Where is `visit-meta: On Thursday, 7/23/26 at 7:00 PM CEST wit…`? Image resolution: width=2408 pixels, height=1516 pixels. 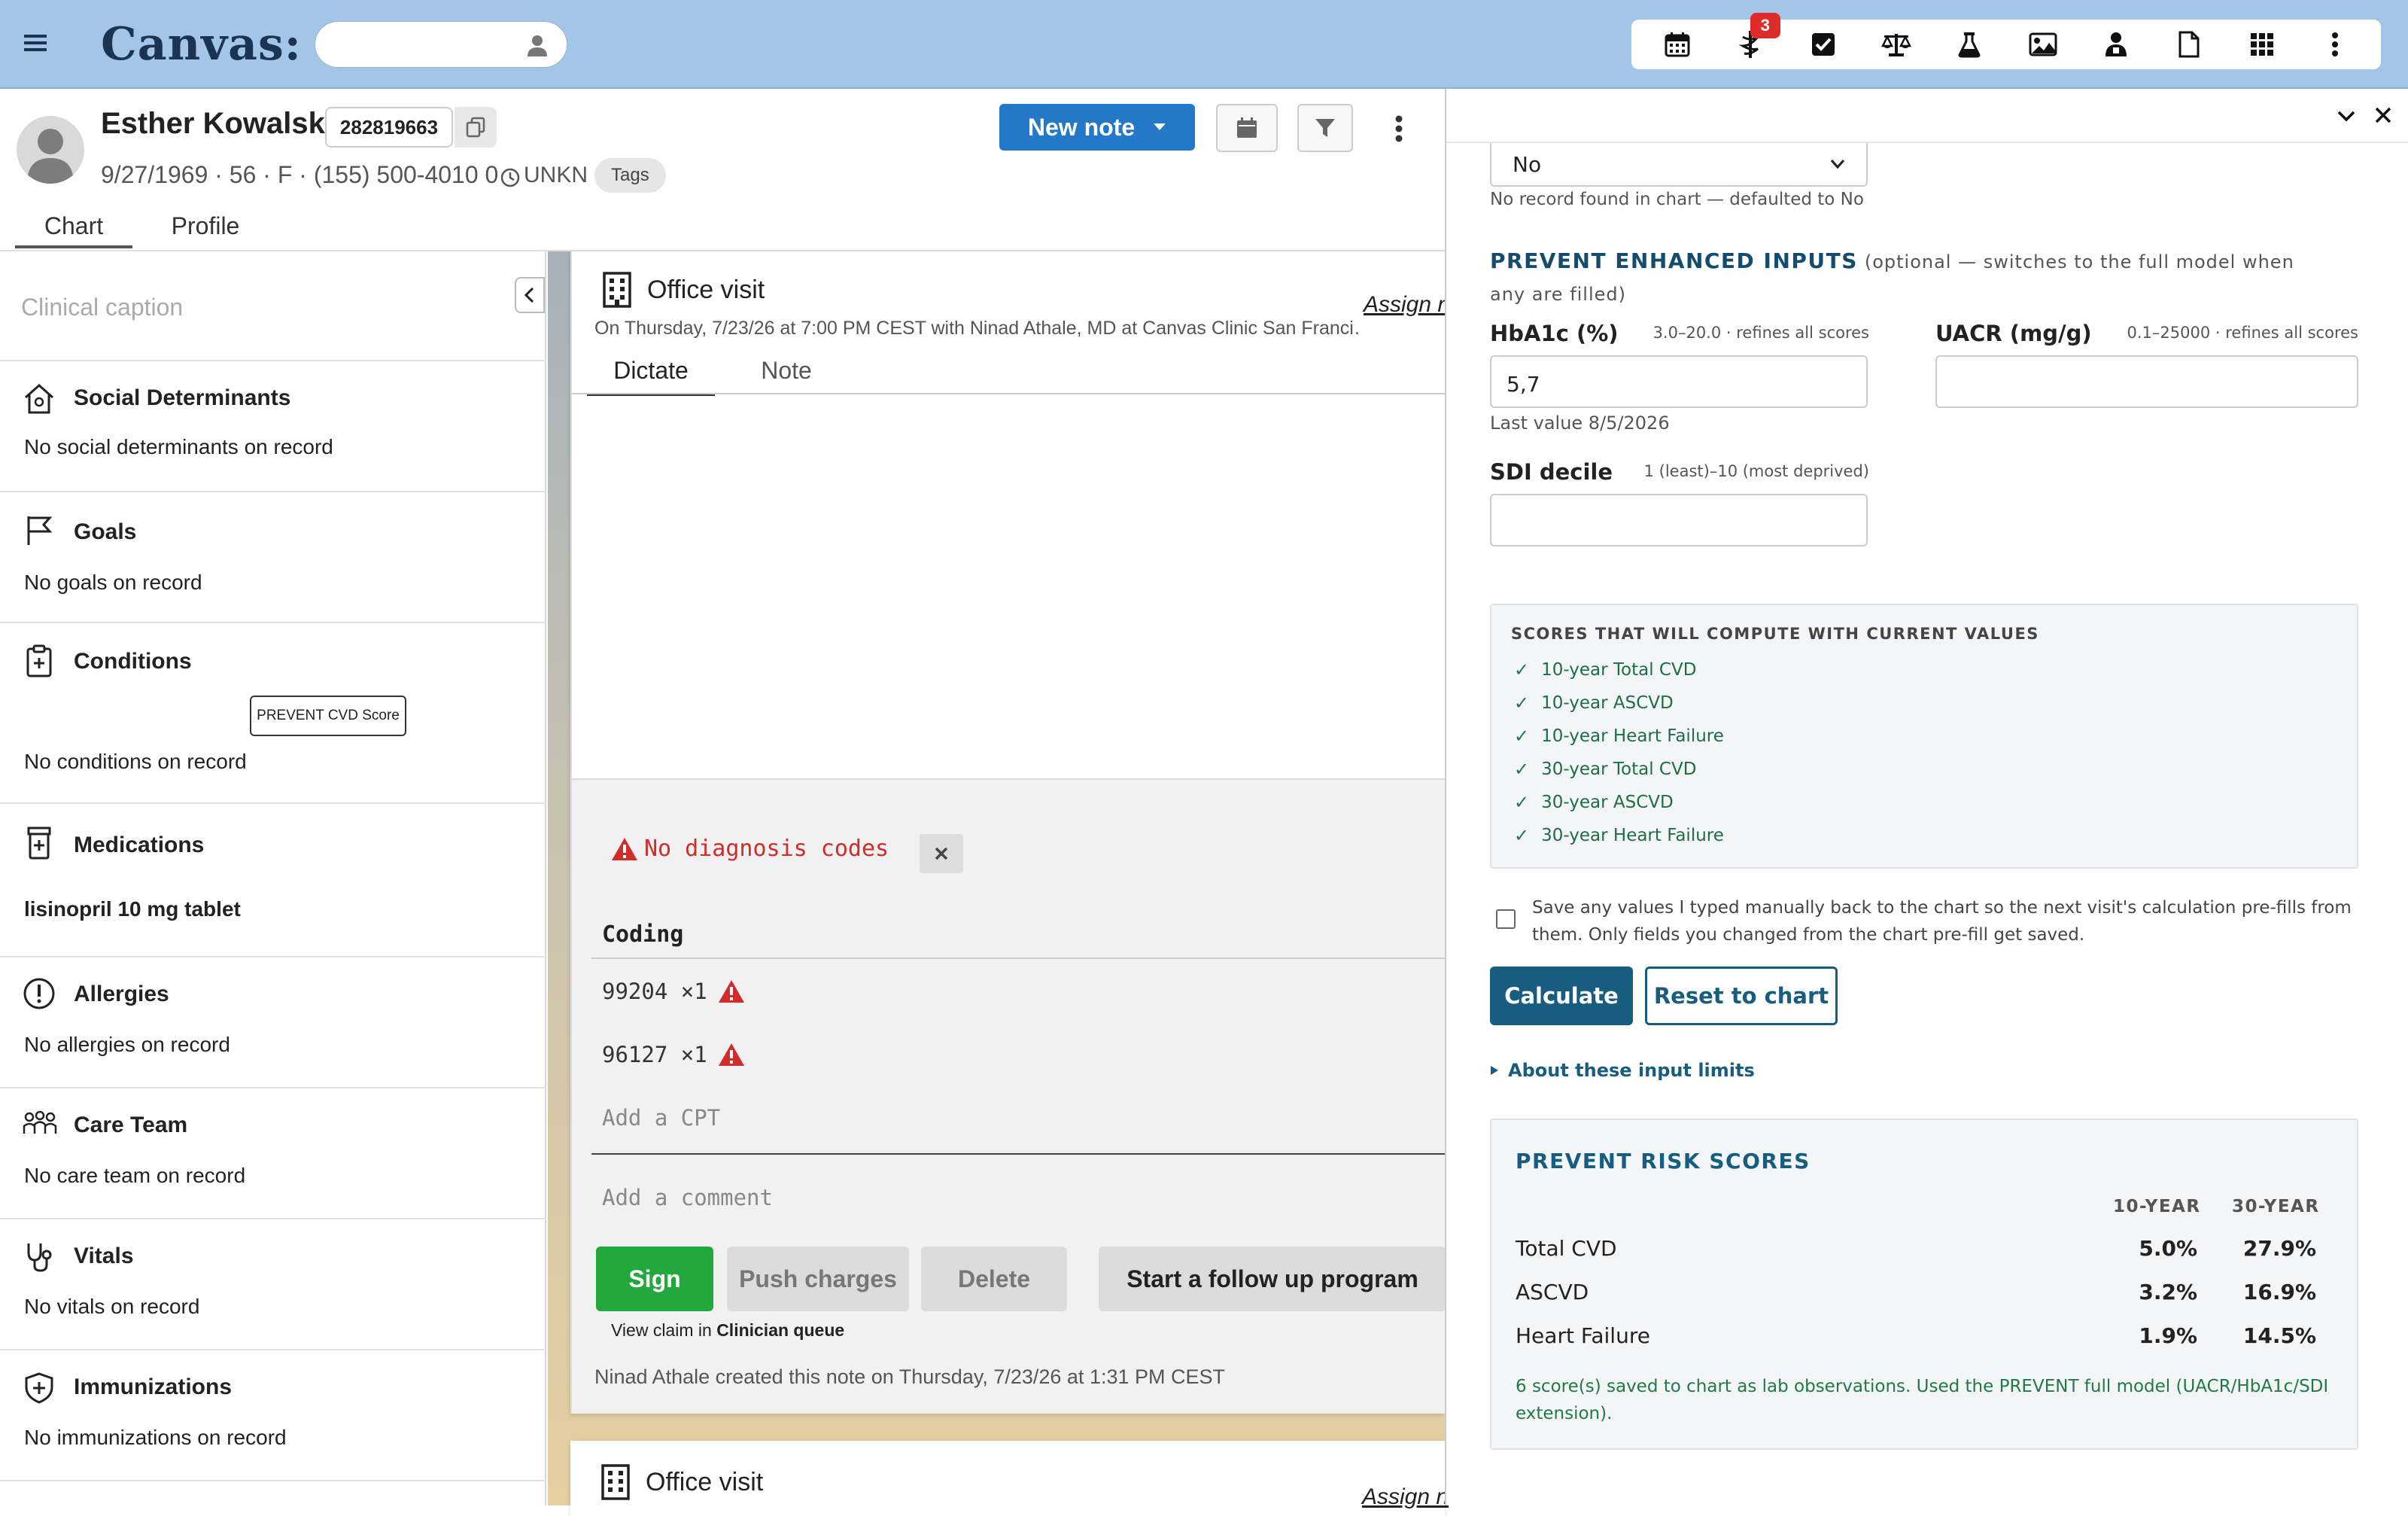
visit-meta: On Thursday, 7/23/26 at 7:00 PM CEST wit… is located at coordinates (978, 328).